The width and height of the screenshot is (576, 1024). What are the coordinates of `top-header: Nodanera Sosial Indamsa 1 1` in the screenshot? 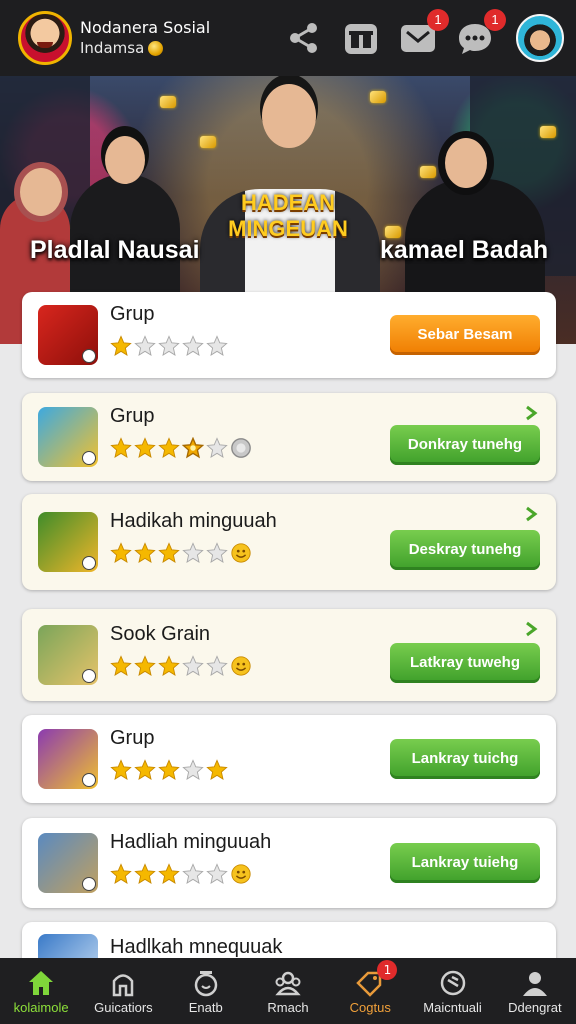 It's located at (288, 38).